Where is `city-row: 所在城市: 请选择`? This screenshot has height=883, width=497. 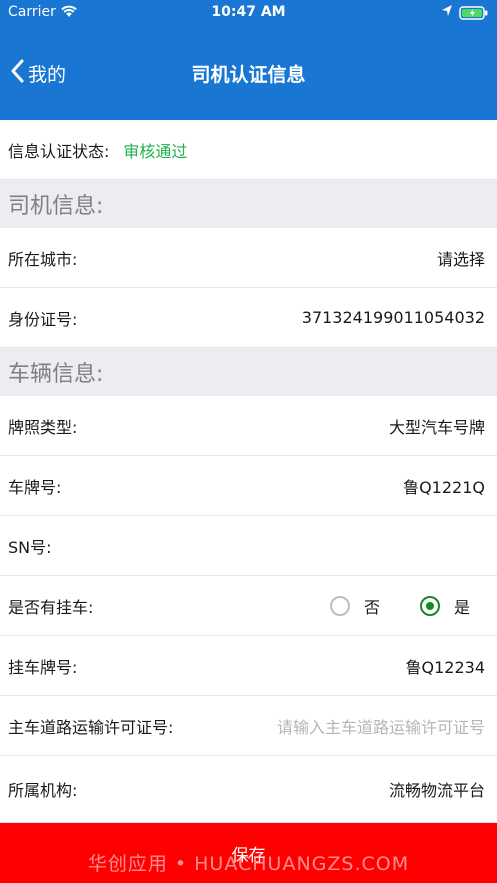 city-row: 所在城市: 请选择 is located at coordinates (248, 258).